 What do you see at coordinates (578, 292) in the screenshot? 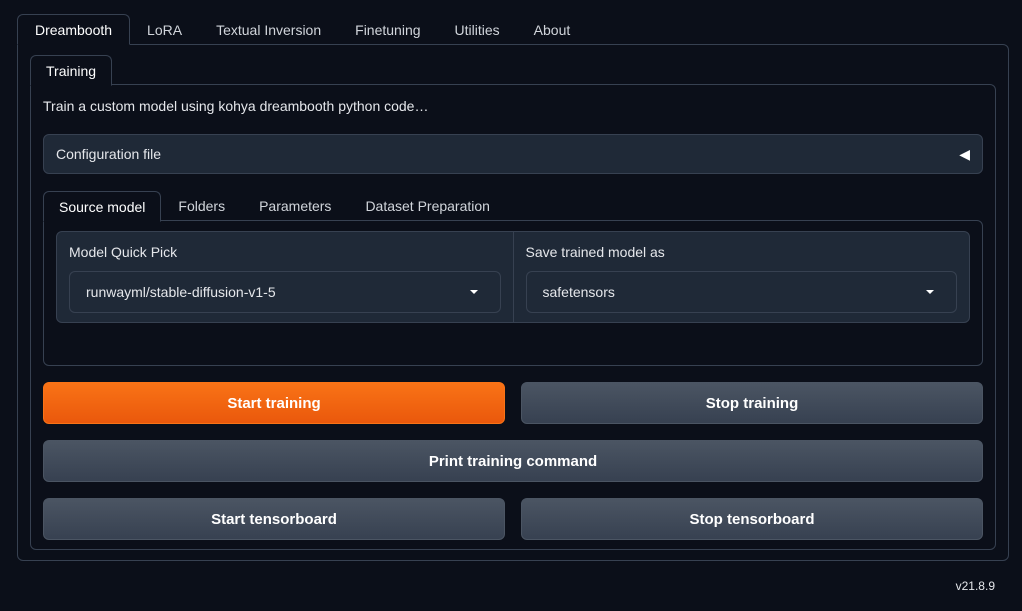
I see `save-as-value: safetensors` at bounding box center [578, 292].